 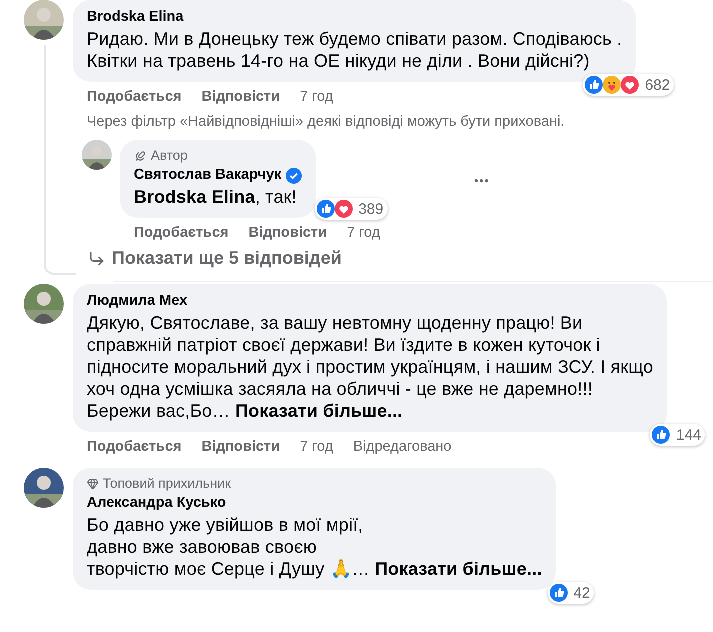 I want to click on reaction-count: 42, so click(x=582, y=593).